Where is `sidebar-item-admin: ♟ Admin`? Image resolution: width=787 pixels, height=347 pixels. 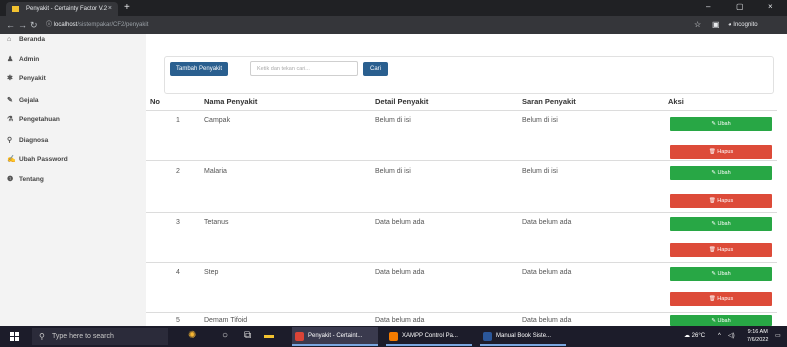
sidebar-item-admin: ♟ Admin is located at coordinates (23, 60).